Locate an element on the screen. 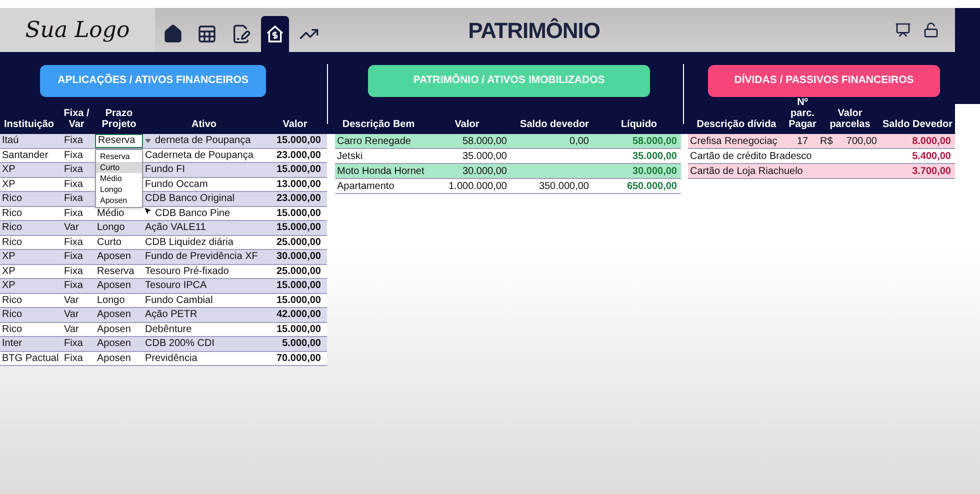 Image resolution: width=980 pixels, height=494 pixels. table-cell-text: 13.000,00 is located at coordinates (299, 184).